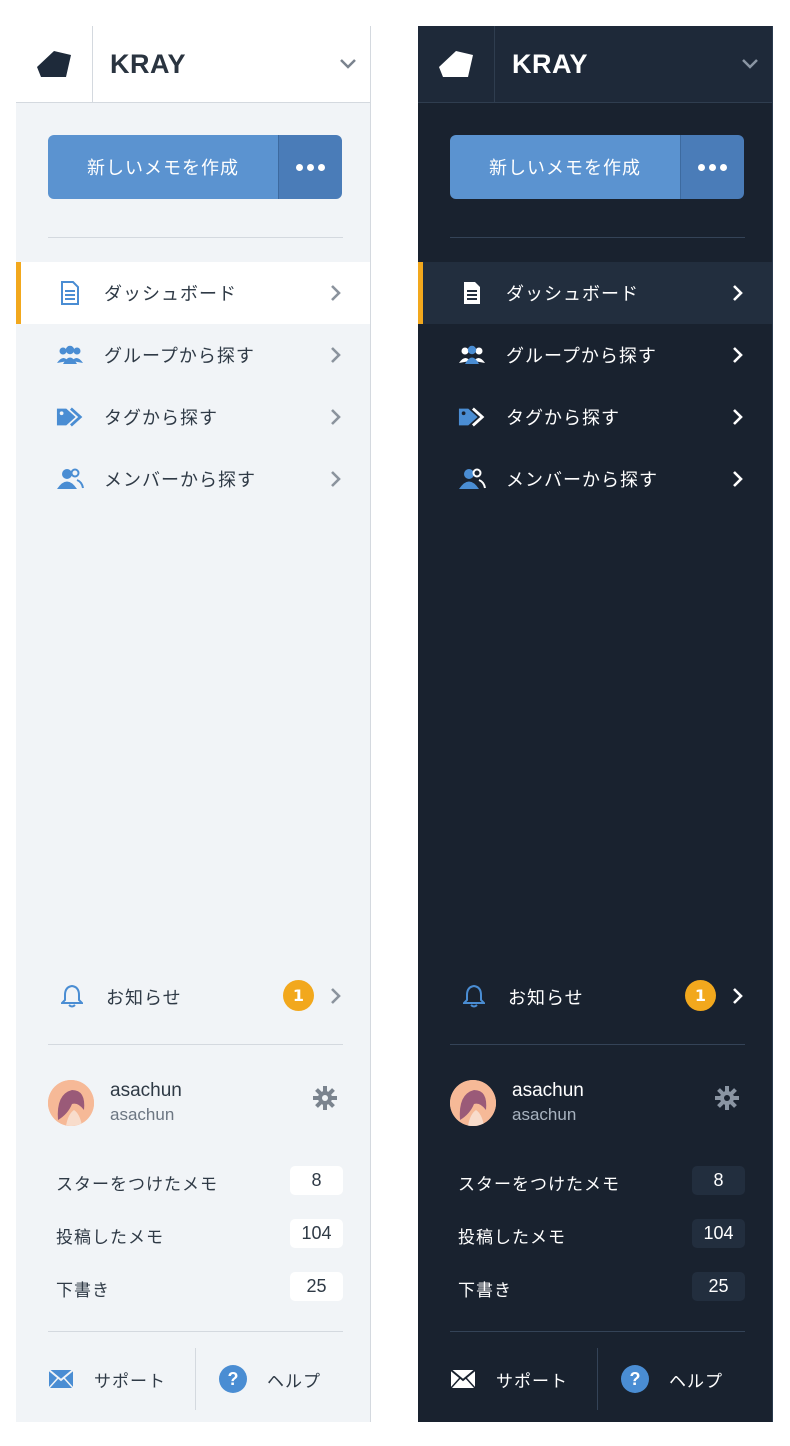  I want to click on mail-icon, so click(61, 1379).